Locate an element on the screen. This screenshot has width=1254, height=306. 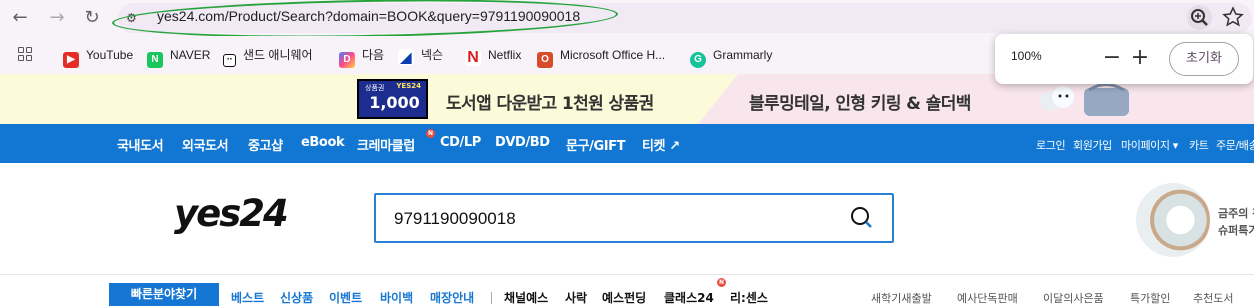
zoom-icon is located at coordinates (1199, 17).